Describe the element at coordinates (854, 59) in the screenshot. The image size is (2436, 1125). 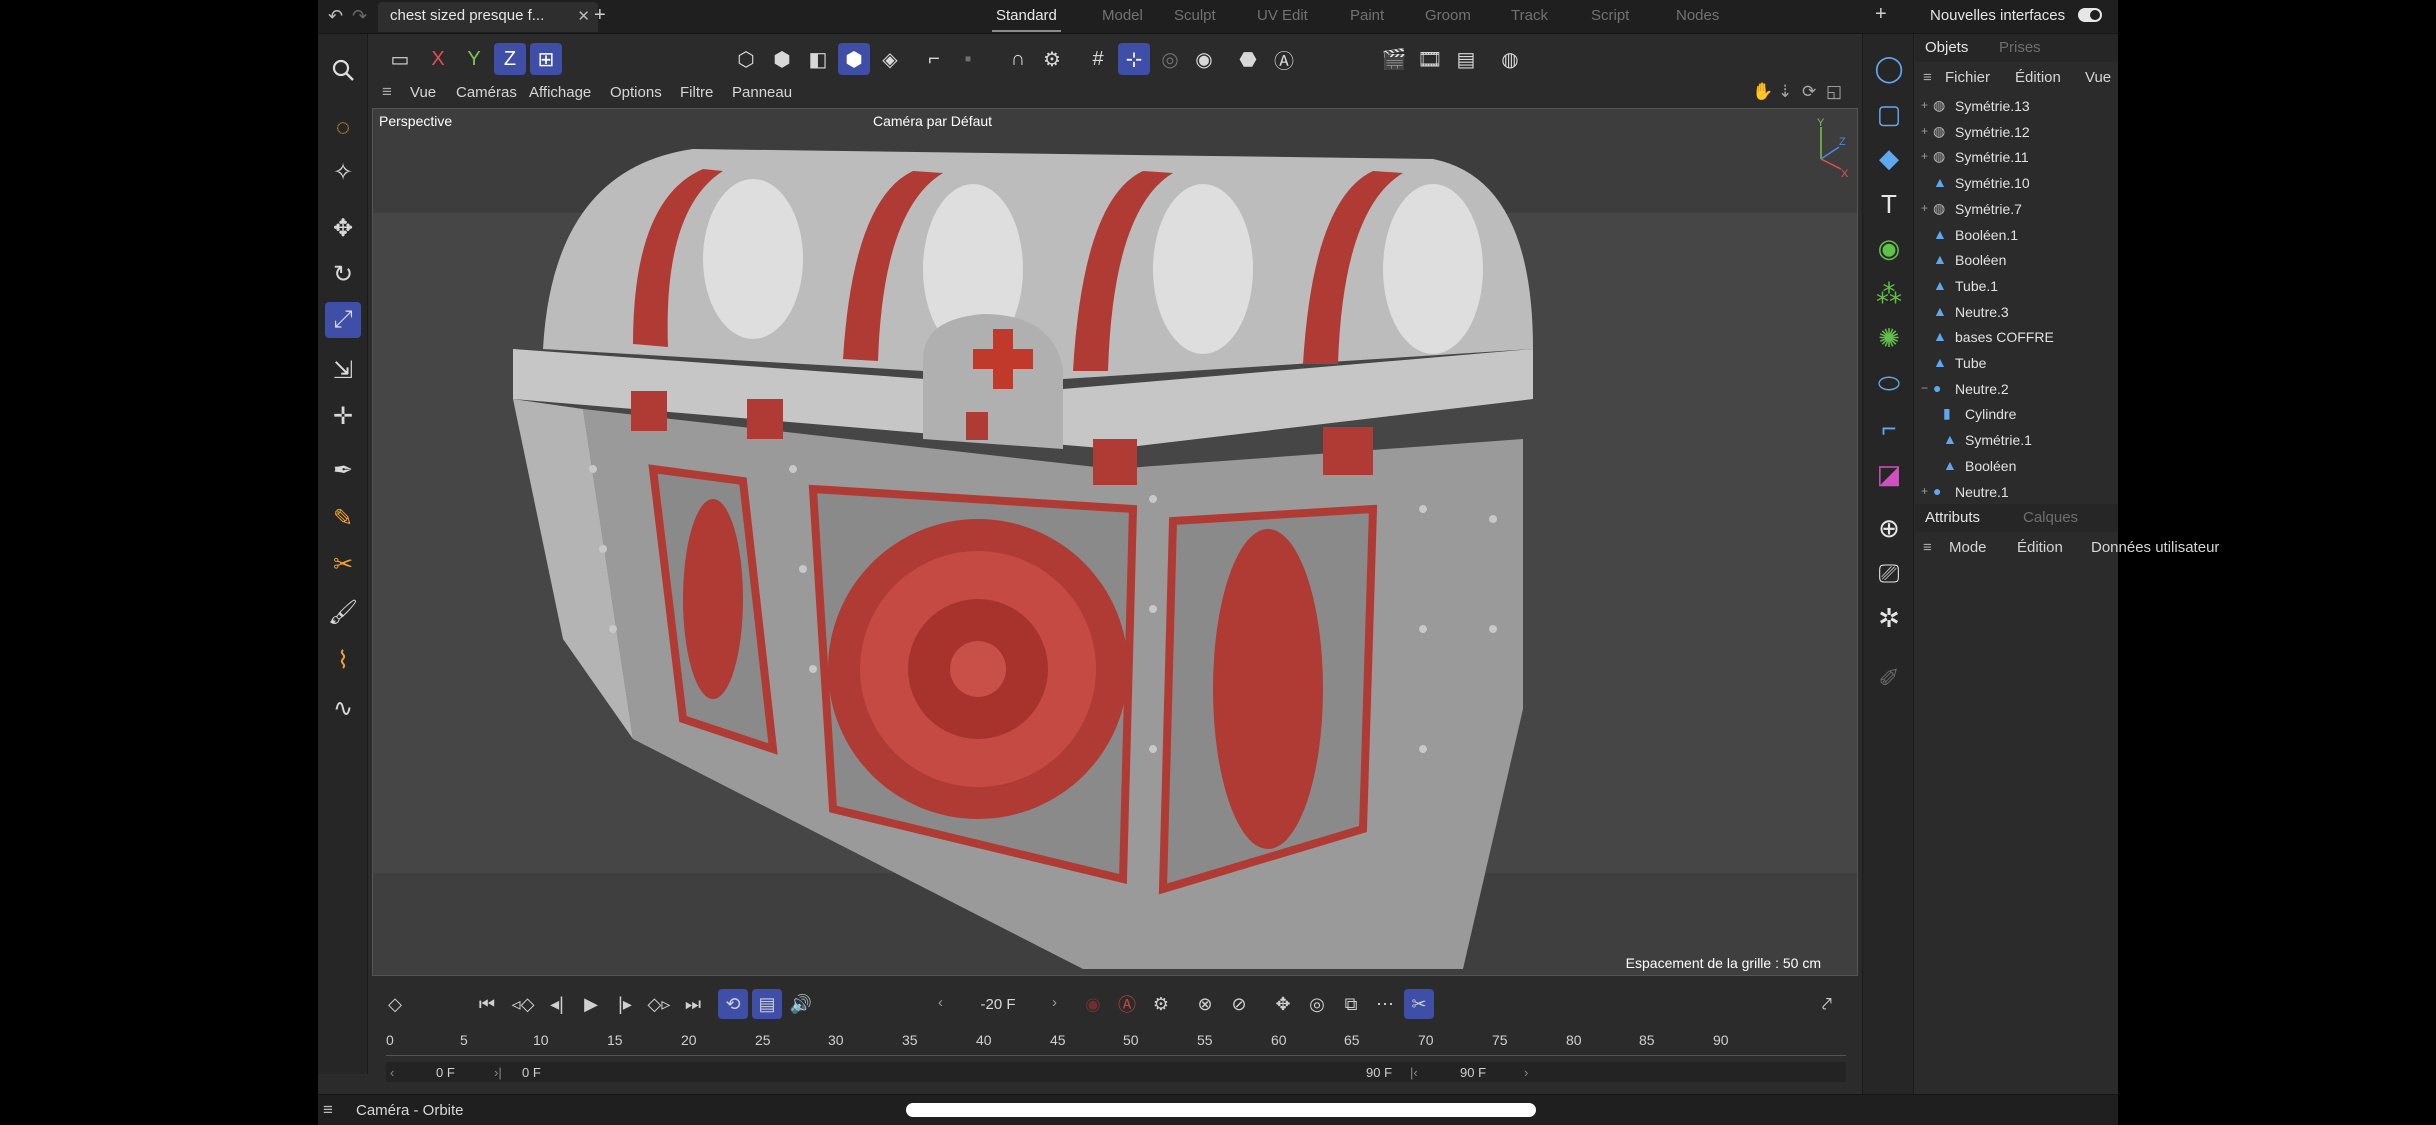
I see `model-mode-icon: ⬢` at that location.